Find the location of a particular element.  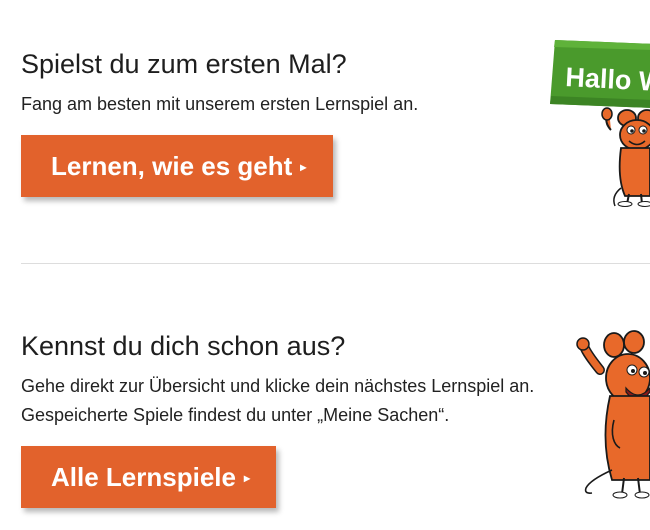

waving-mouse-illustration is located at coordinates (613, 414).